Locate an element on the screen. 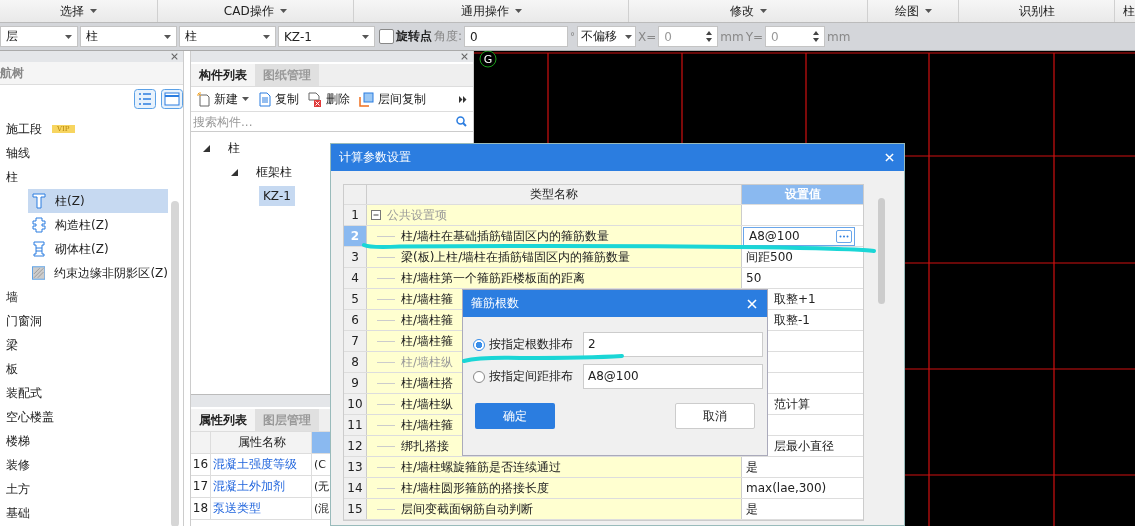 This screenshot has height=526, width=1135. setting-value: 范计算 is located at coordinates (792, 404).